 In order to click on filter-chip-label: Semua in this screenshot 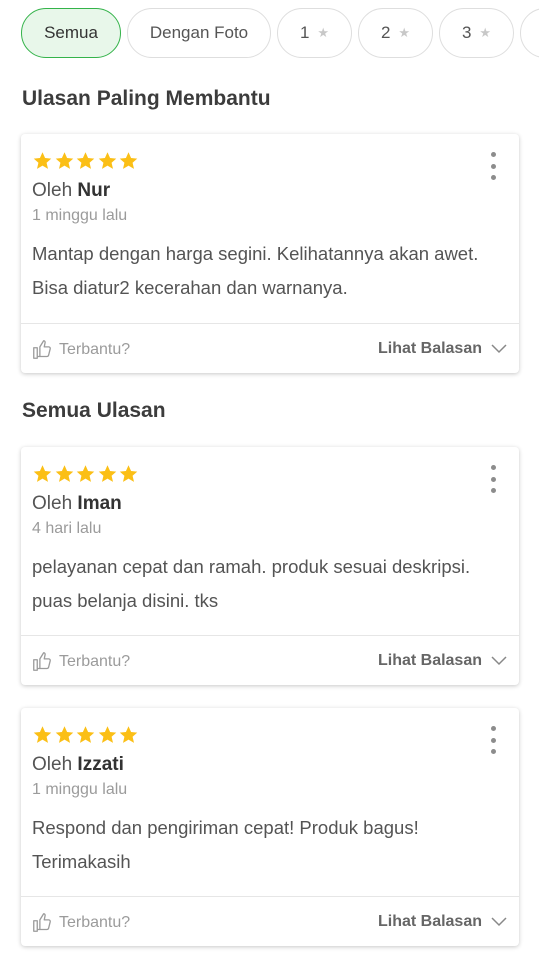, I will do `click(71, 32)`.